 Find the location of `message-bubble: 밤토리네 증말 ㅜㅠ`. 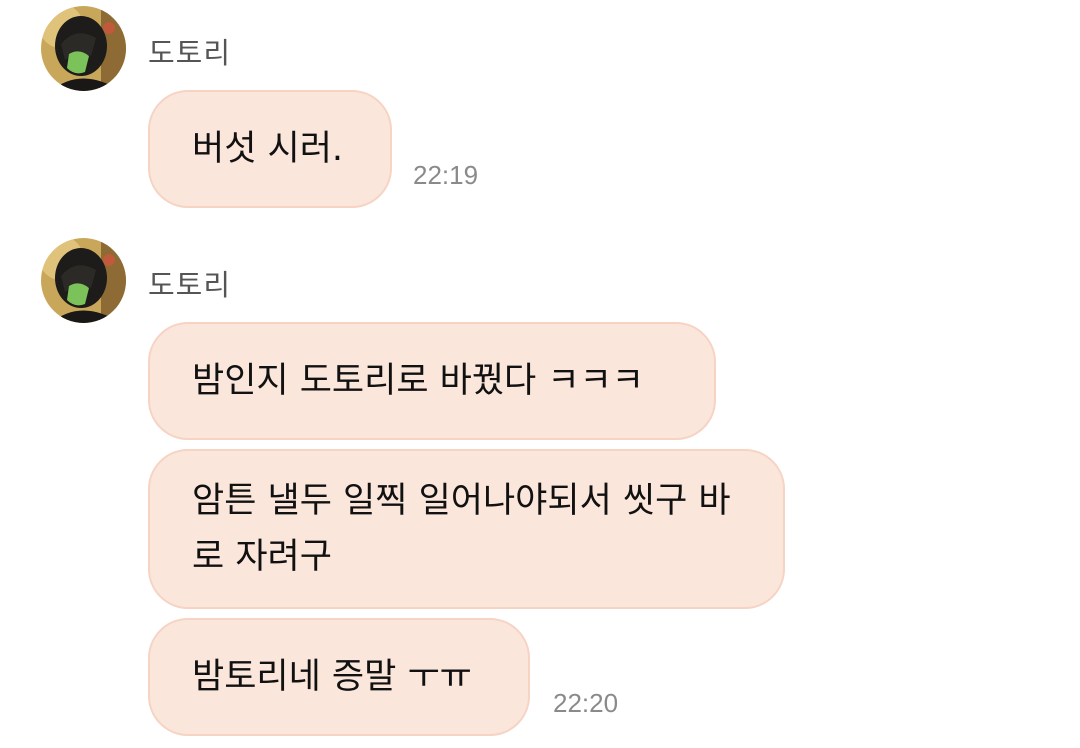

message-bubble: 밤토리네 증말 ㅜㅠ is located at coordinates (339, 677).